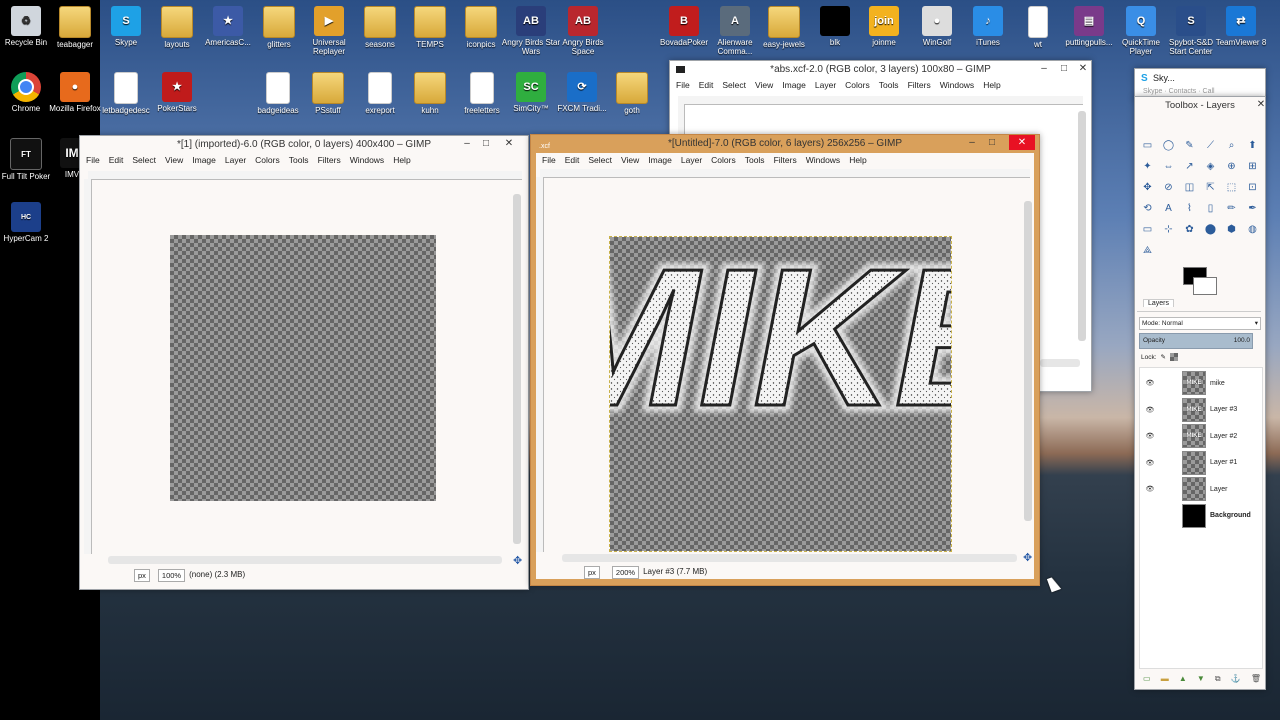  I want to click on navigate-icon: ✥, so click(517, 560).